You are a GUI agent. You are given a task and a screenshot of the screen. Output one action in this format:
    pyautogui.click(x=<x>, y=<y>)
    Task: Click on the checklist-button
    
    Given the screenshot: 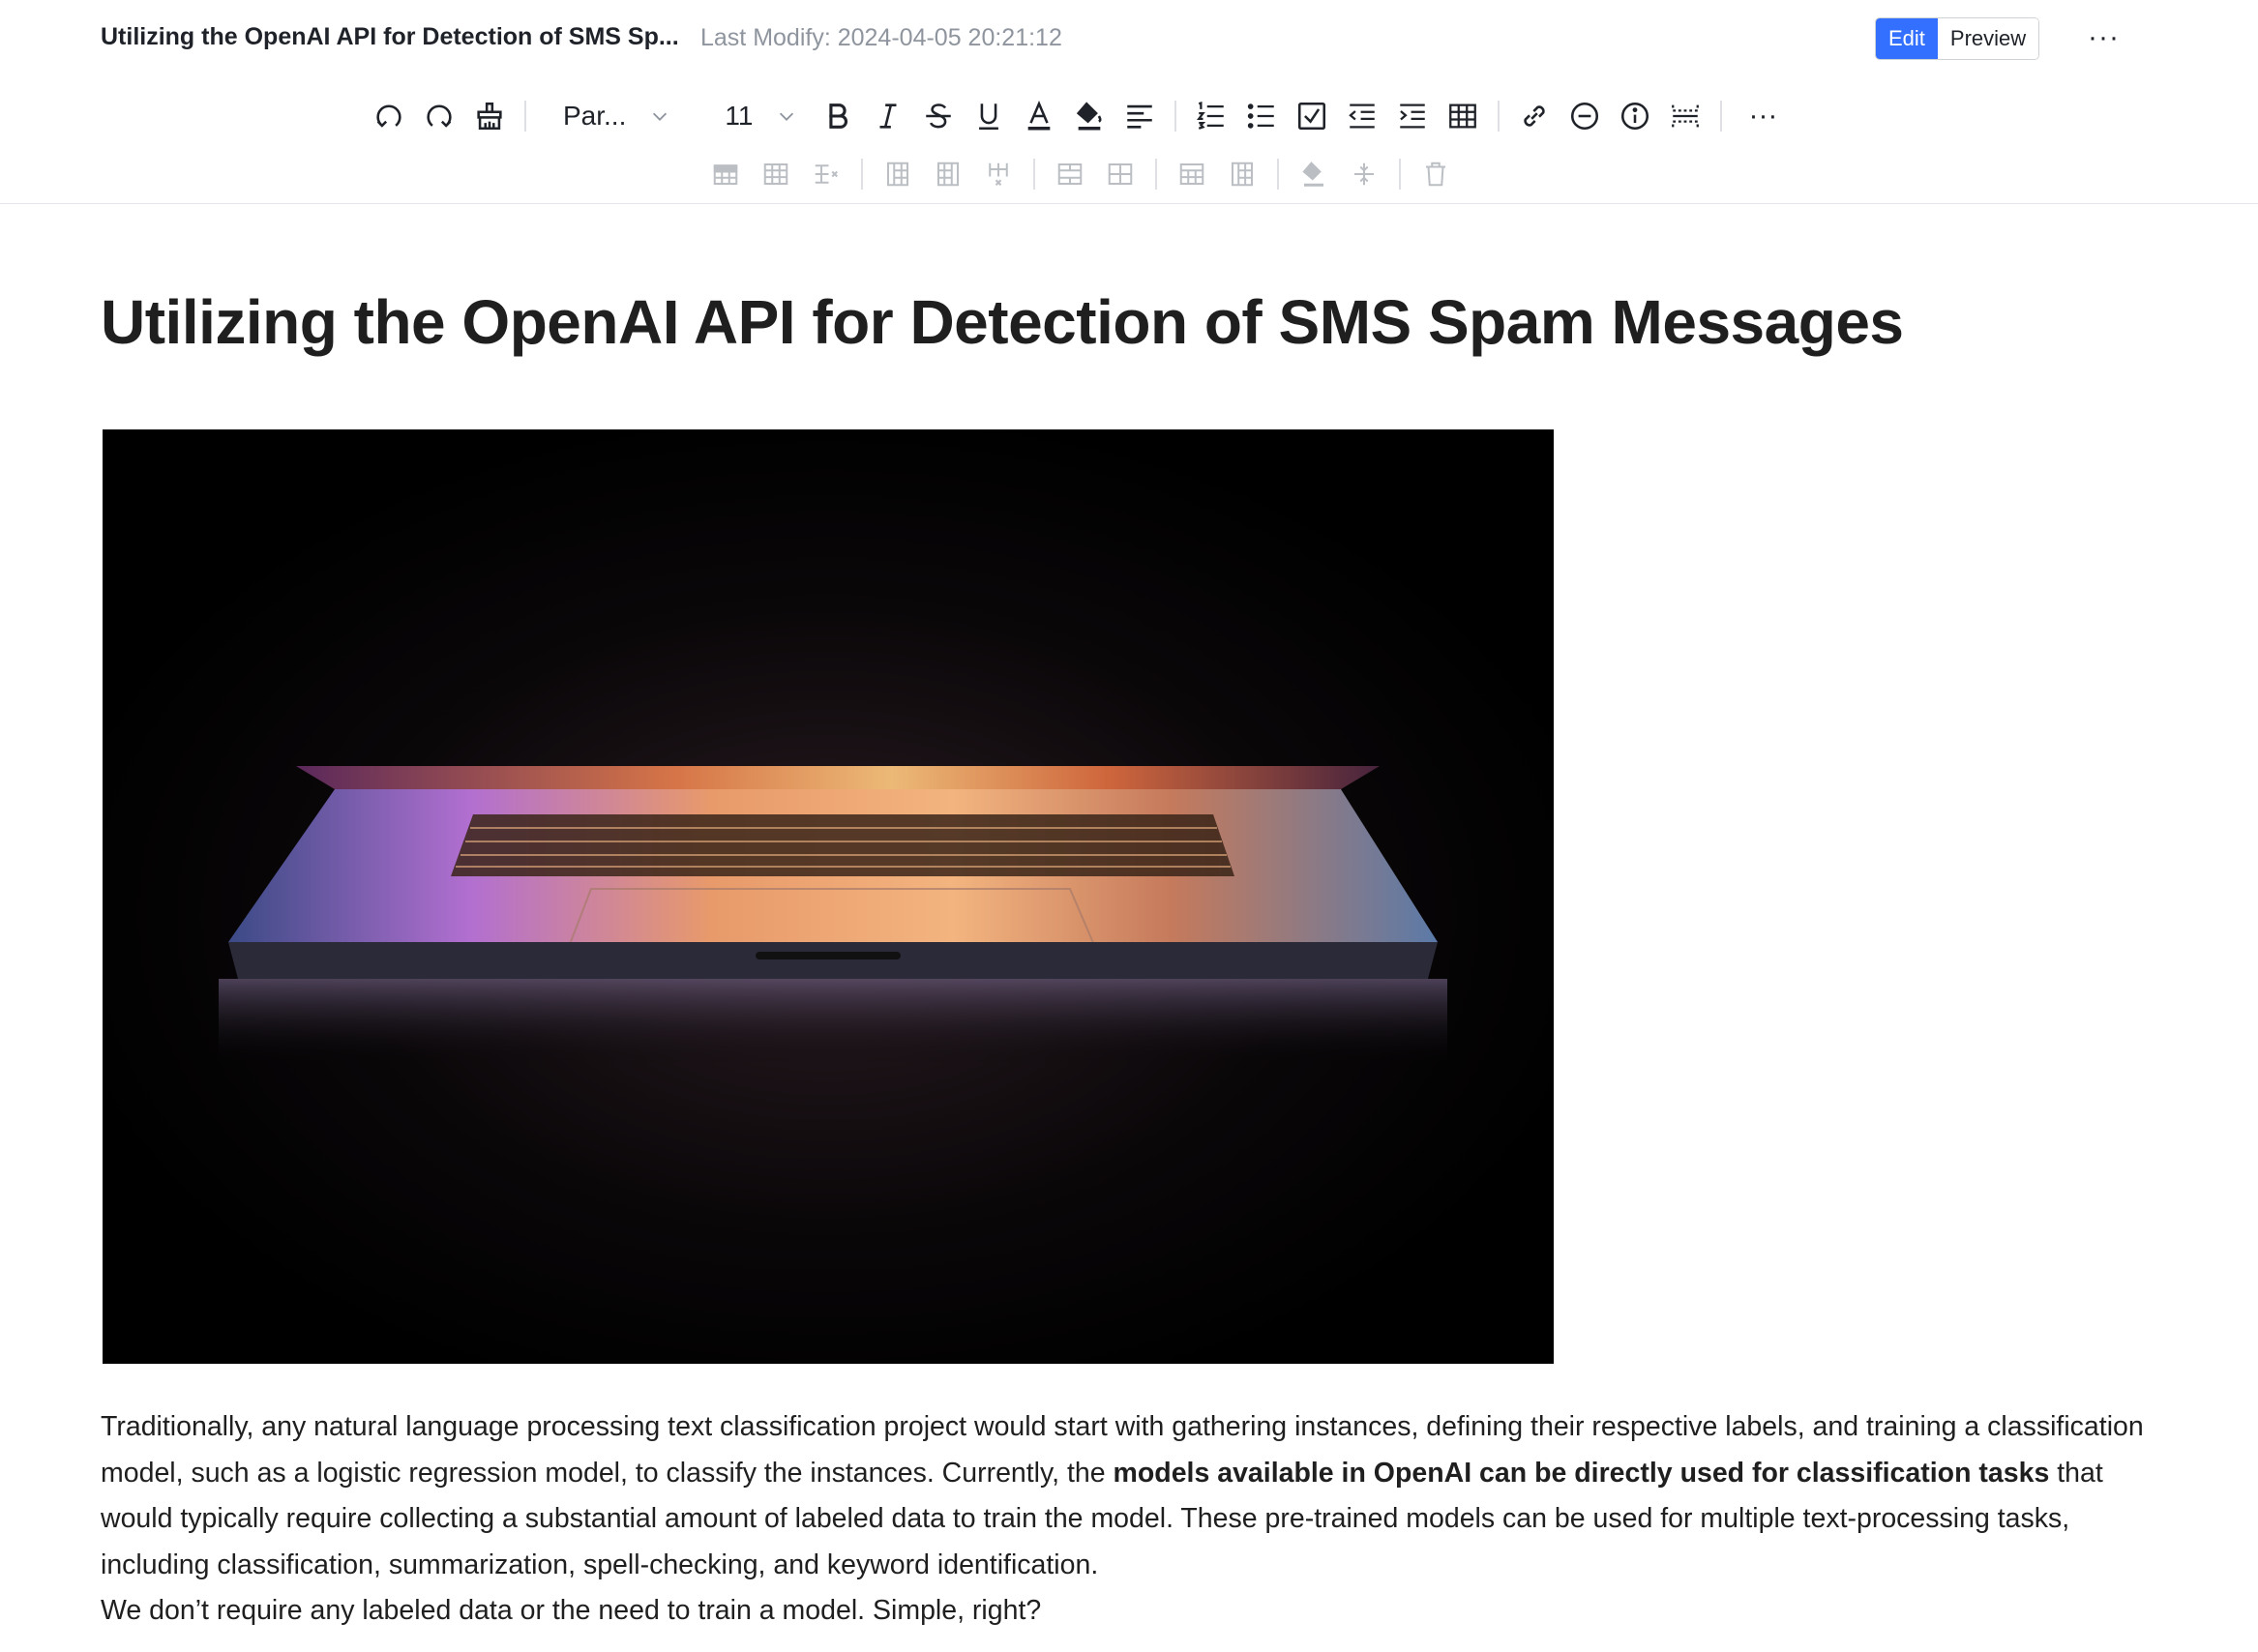 What is the action you would take?
    pyautogui.click(x=1312, y=116)
    